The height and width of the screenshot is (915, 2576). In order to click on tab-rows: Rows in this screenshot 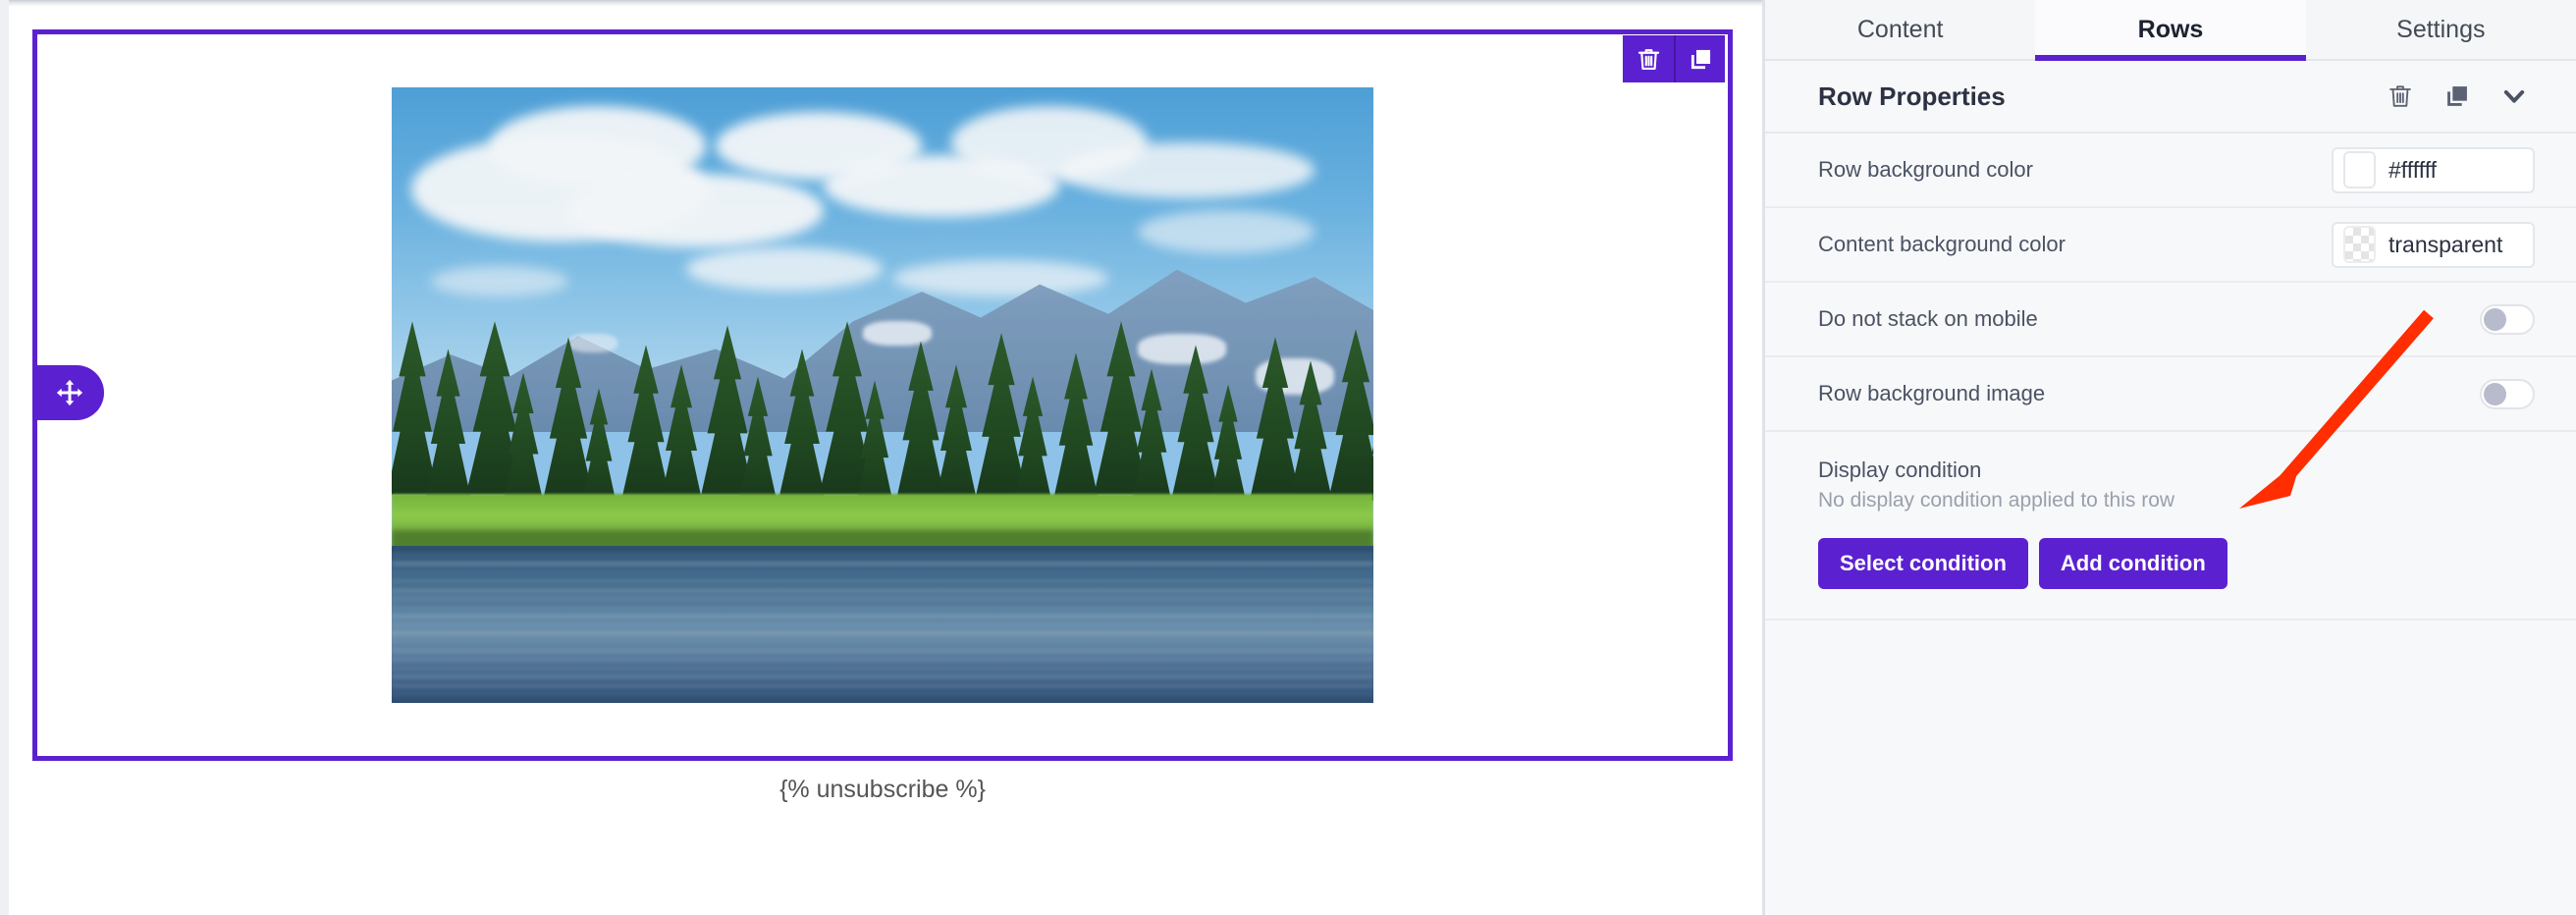, I will do `click(2170, 31)`.